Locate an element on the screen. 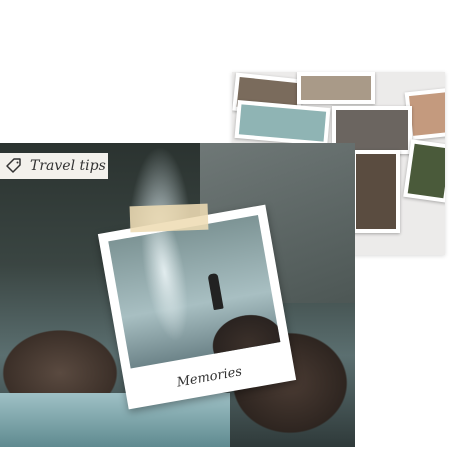 The image size is (475, 476). tape is located at coordinates (169, 218).